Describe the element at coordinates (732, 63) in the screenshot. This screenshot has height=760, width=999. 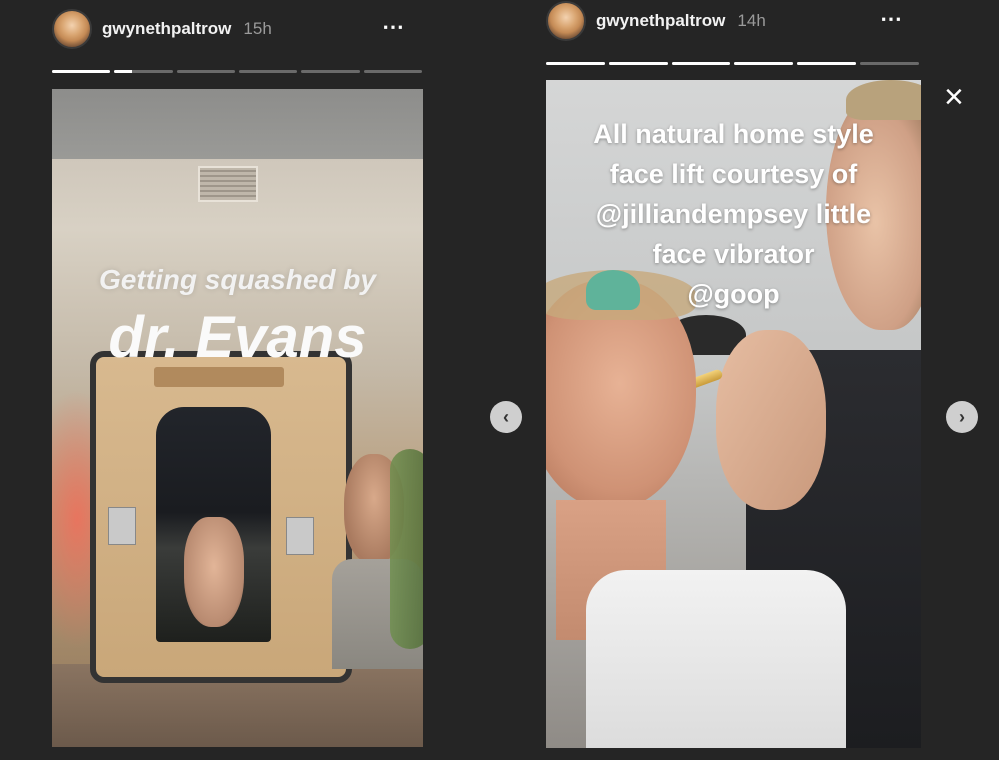
I see `right-progress-bar` at that location.